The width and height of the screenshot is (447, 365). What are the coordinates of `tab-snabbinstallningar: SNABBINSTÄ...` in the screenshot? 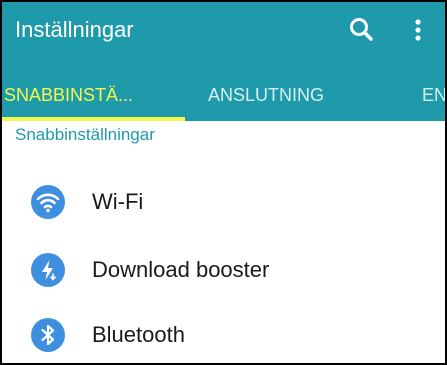 It's located at (68, 95).